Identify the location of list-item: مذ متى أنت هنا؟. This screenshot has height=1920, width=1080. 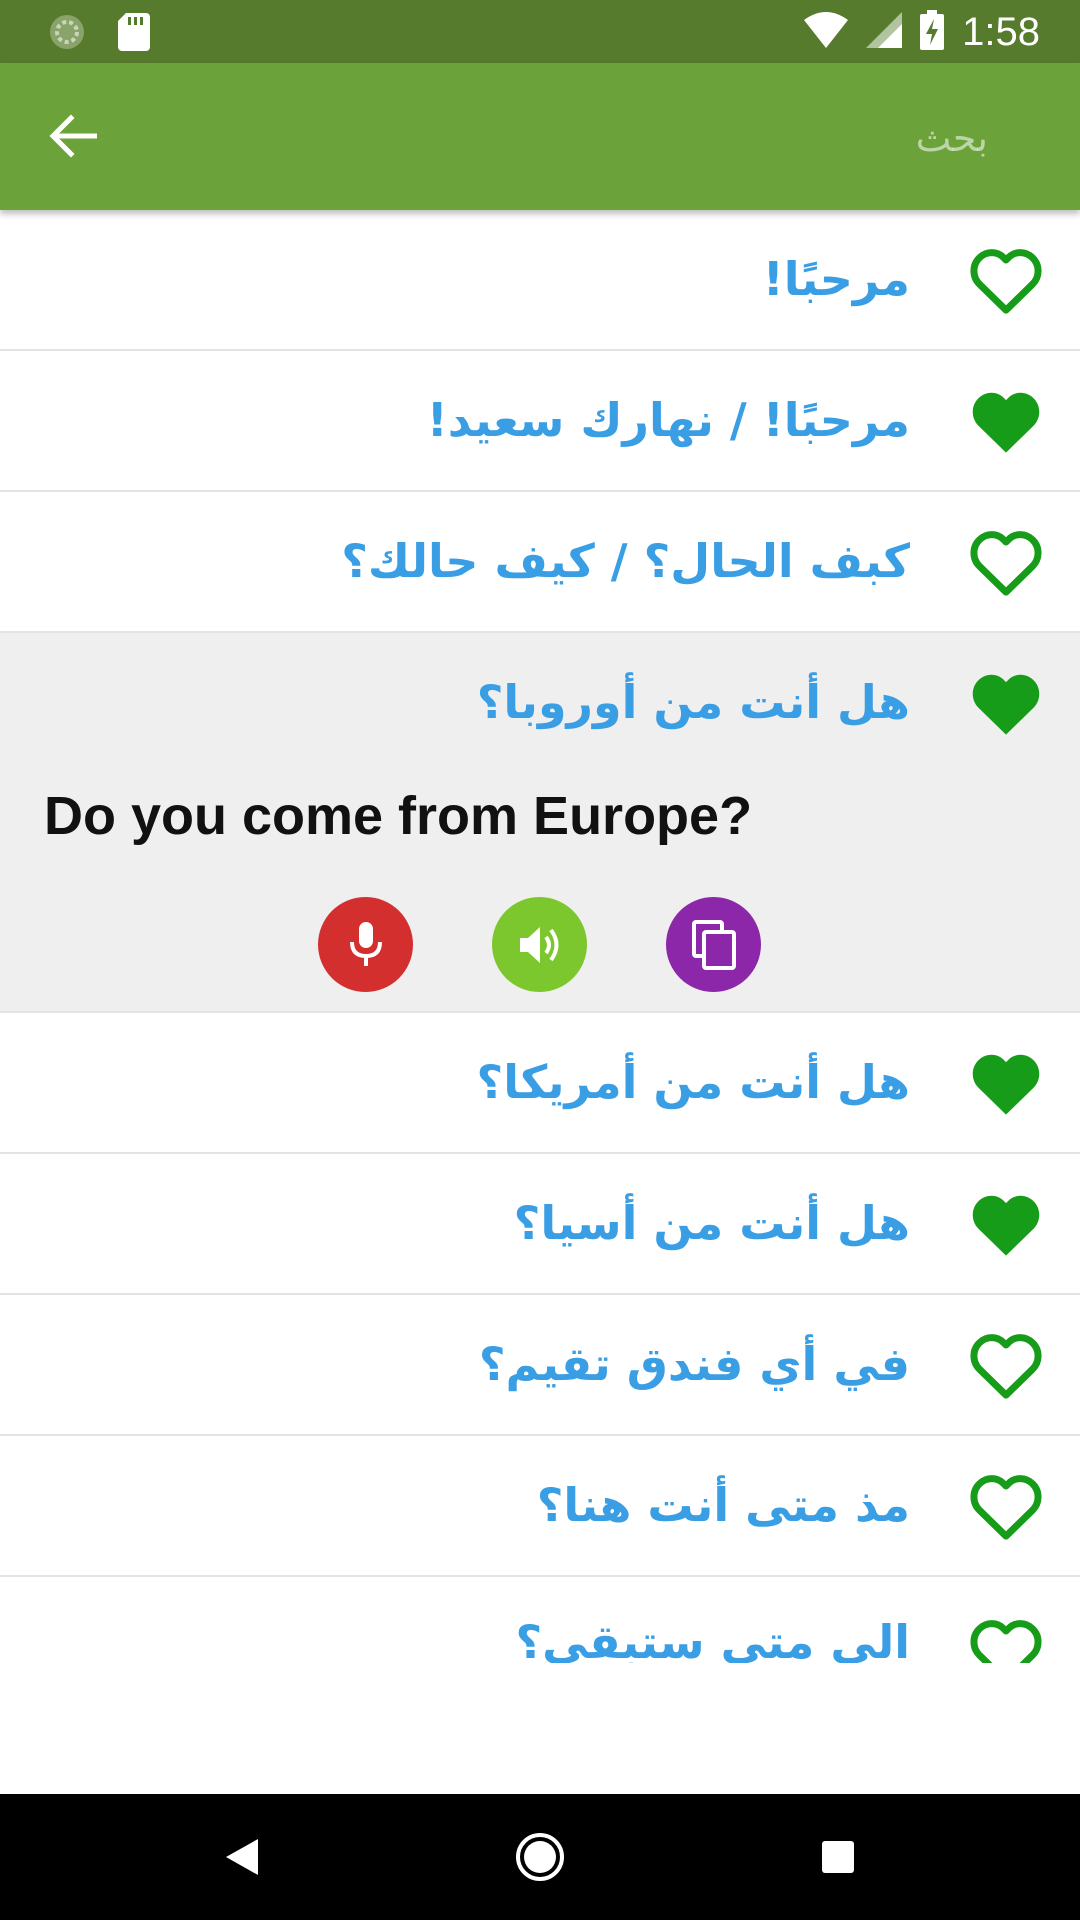
(540, 1506).